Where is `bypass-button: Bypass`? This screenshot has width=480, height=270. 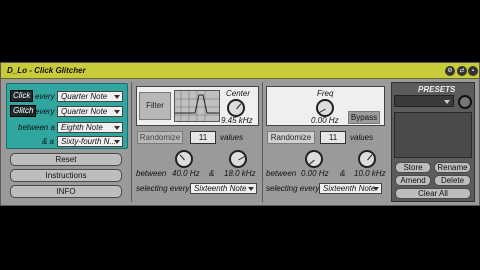 bypass-button: Bypass is located at coordinates (364, 117).